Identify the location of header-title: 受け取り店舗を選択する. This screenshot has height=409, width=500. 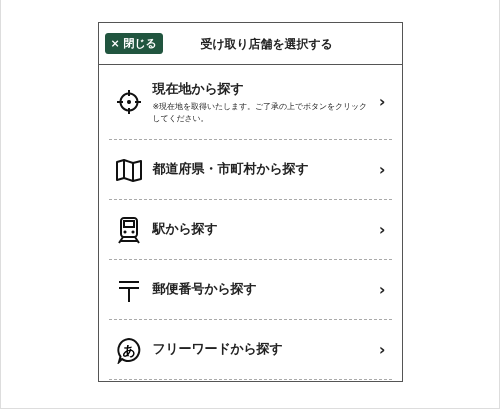
(266, 44).